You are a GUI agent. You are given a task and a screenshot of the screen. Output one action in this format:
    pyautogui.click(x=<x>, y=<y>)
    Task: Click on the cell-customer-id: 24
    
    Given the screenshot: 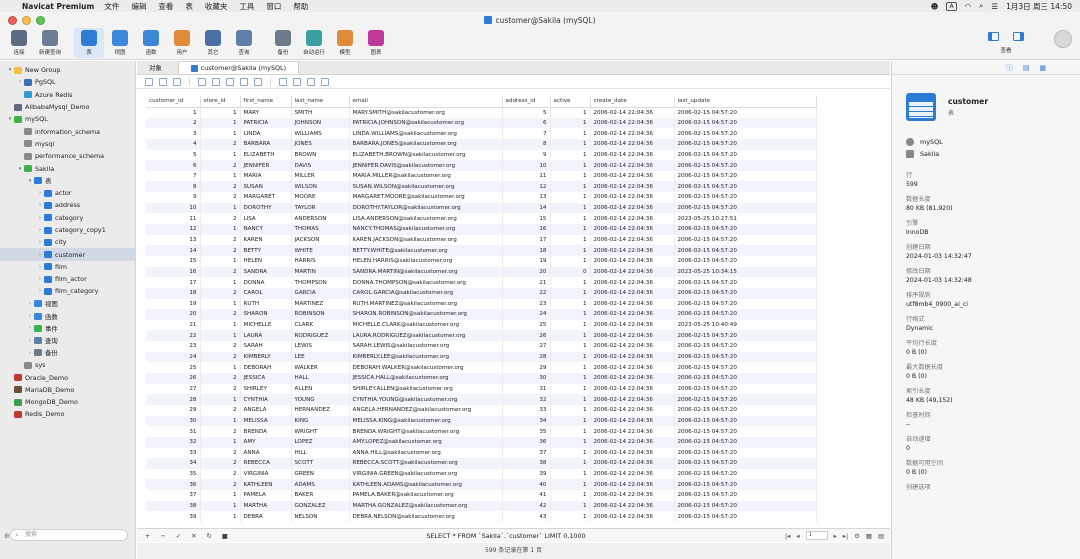 What is the action you would take?
    pyautogui.click(x=173, y=357)
    